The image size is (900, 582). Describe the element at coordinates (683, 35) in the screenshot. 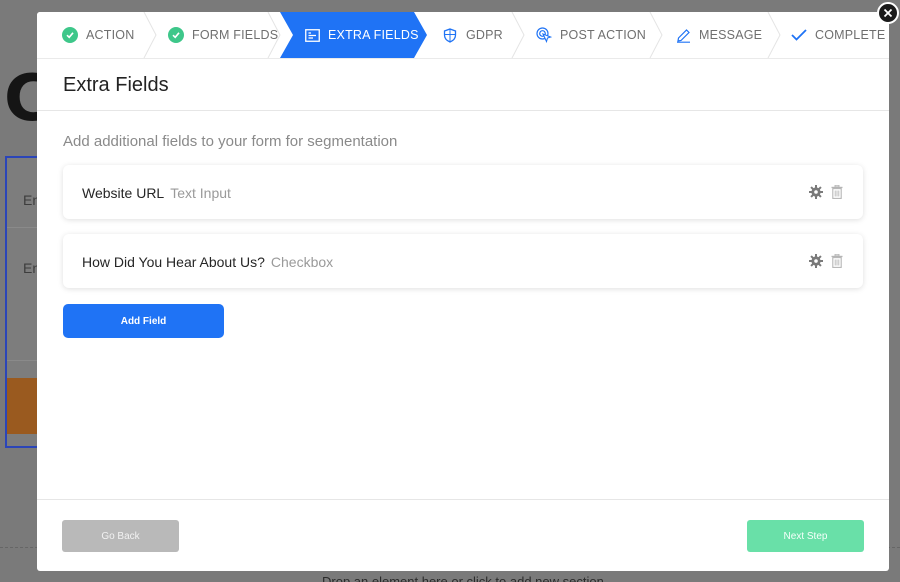

I see `pencil-icon` at that location.